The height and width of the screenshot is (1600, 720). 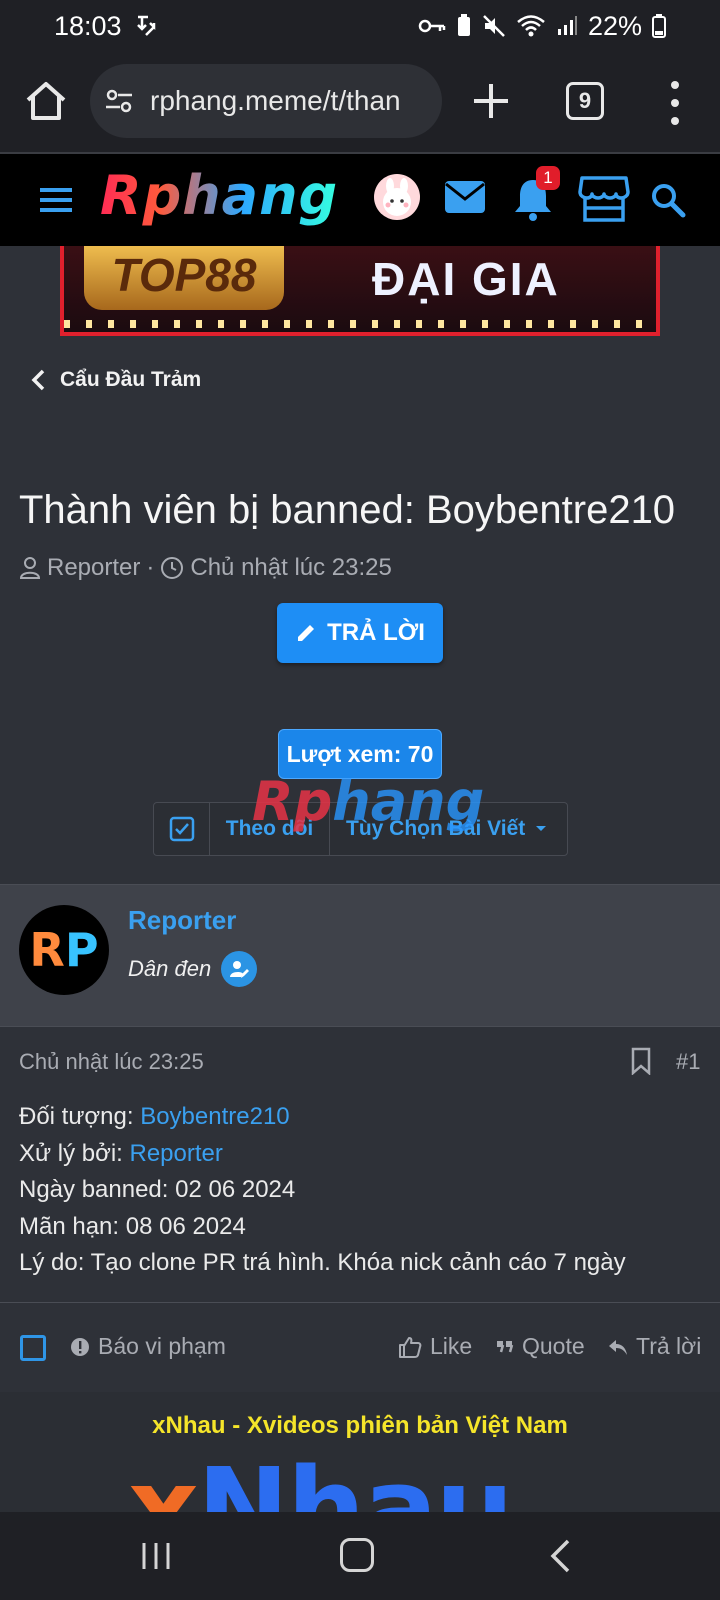 What do you see at coordinates (560, 1556) in the screenshot?
I see `back-icon` at bounding box center [560, 1556].